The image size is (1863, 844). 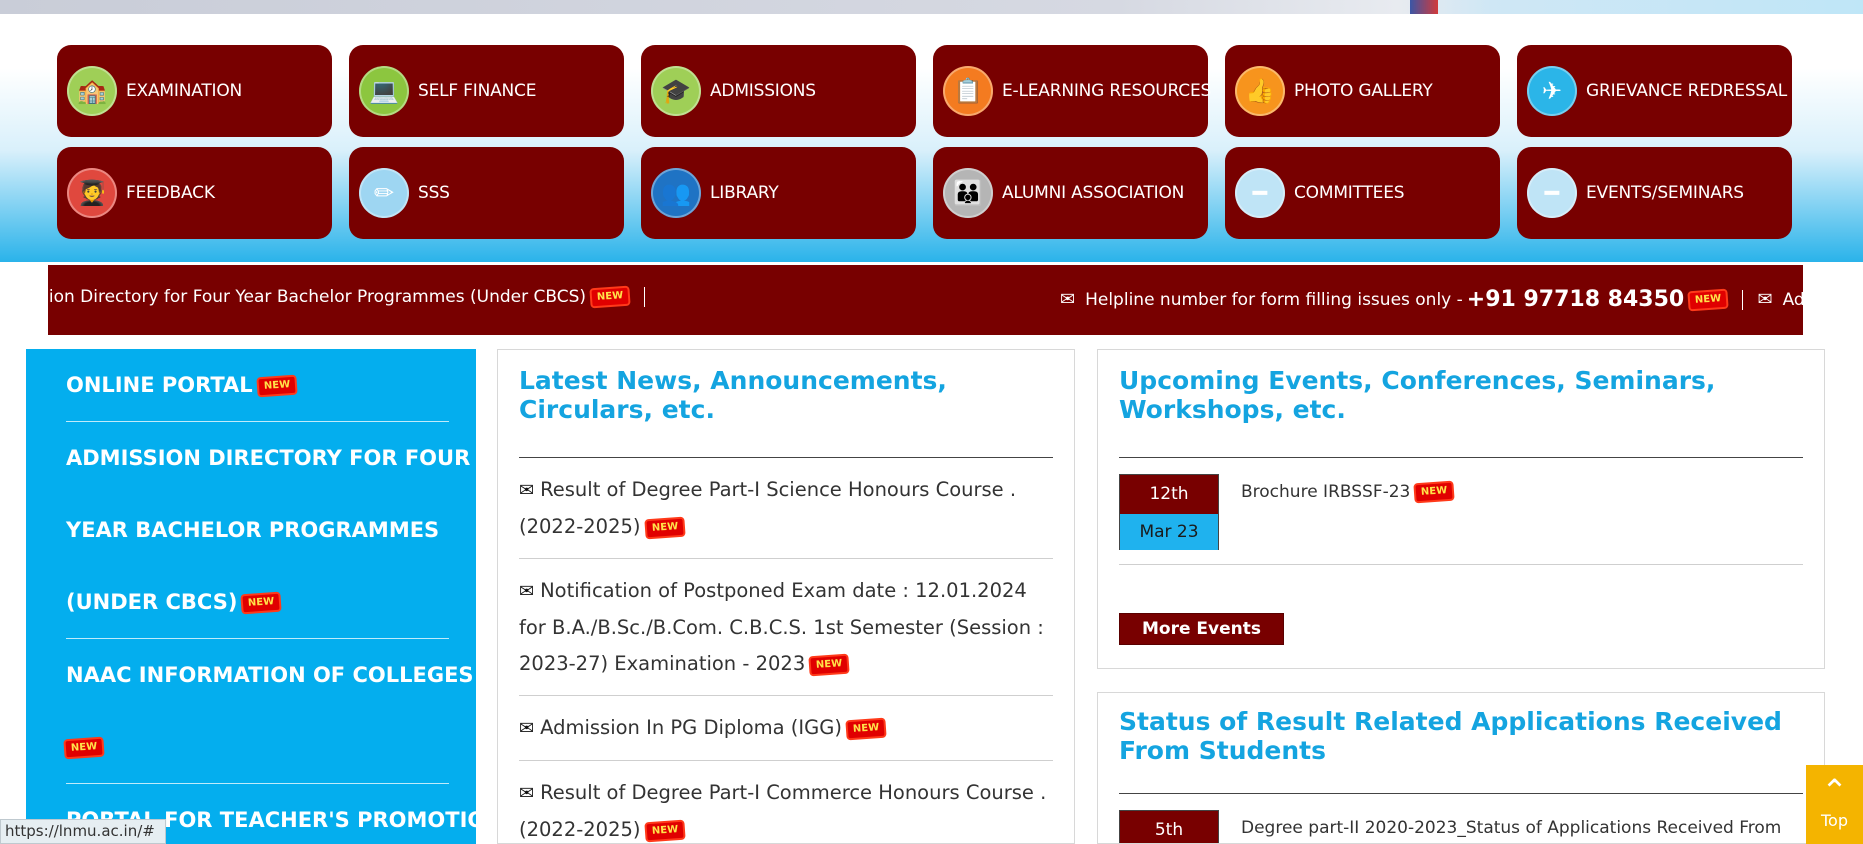 I want to click on quick-link-admissions: 🎓 ADMISSIONS, so click(x=778, y=91).